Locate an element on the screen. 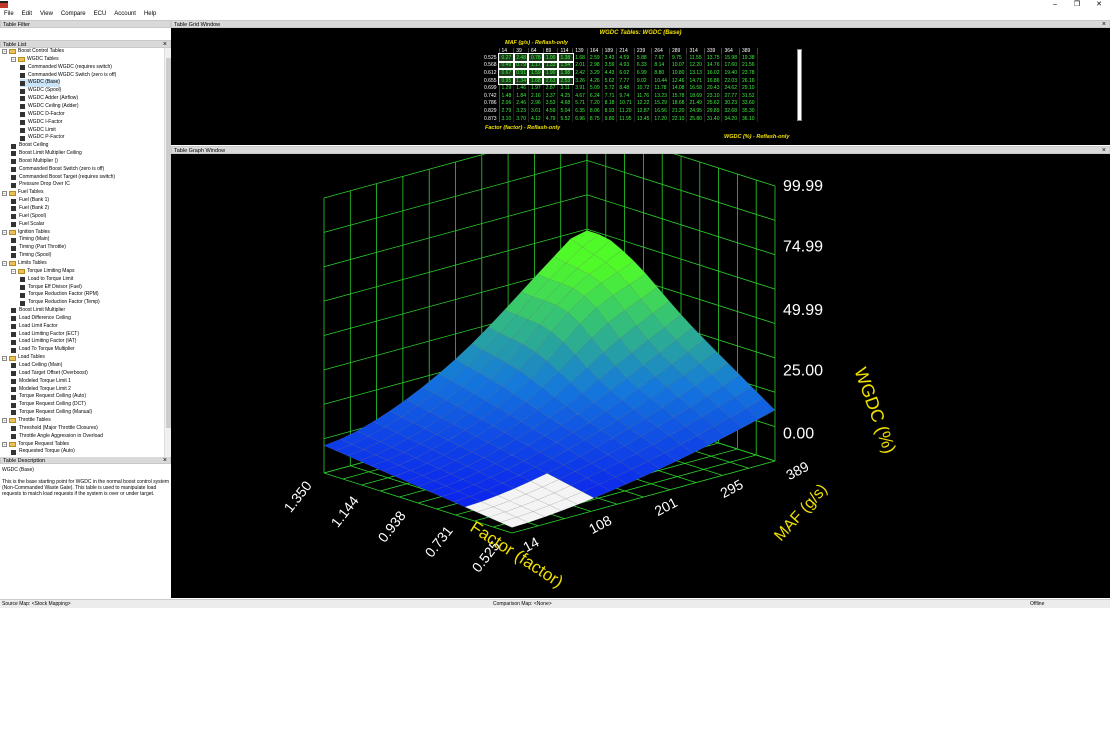 The width and height of the screenshot is (1110, 730). grid-cell: 1.17 is located at coordinates (536, 65).